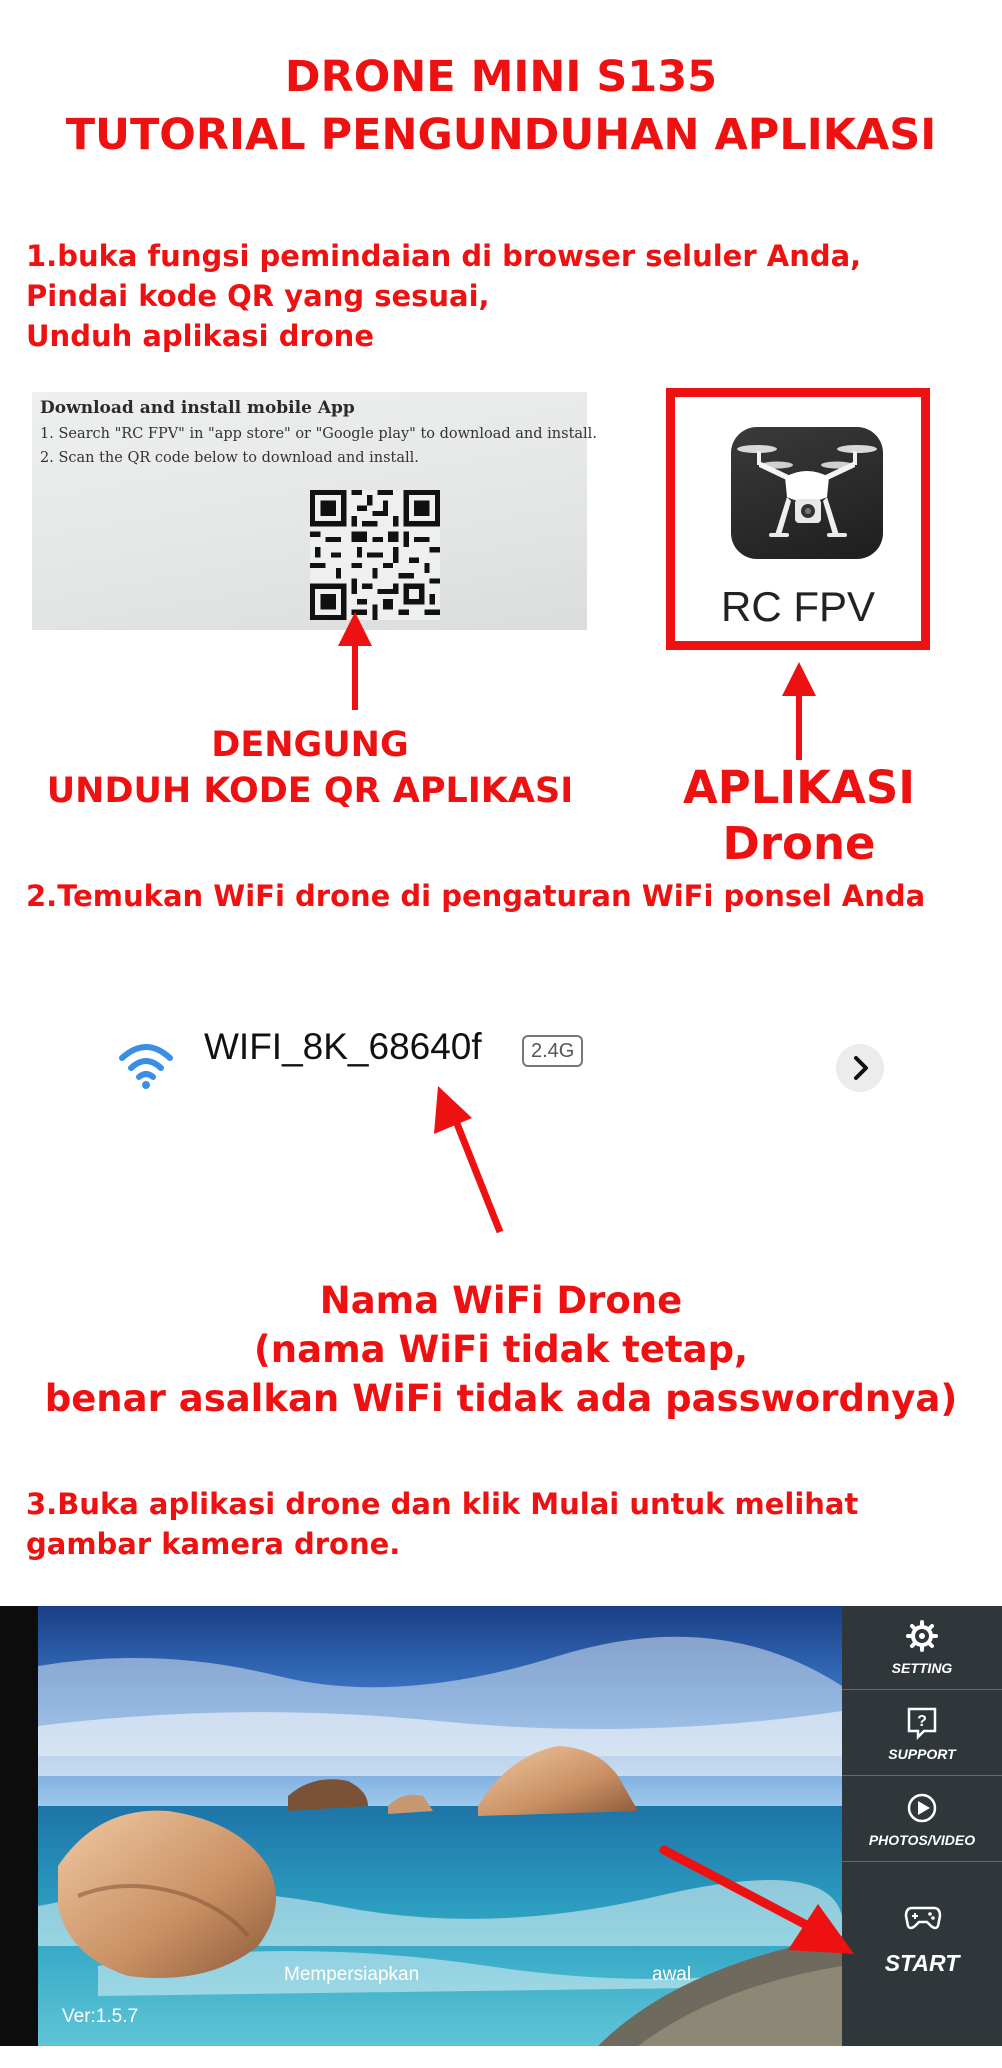 This screenshot has width=1002, height=2068. What do you see at coordinates (343, 1047) in the screenshot?
I see `wifi-network-name: WIFI_8K_68640f` at bounding box center [343, 1047].